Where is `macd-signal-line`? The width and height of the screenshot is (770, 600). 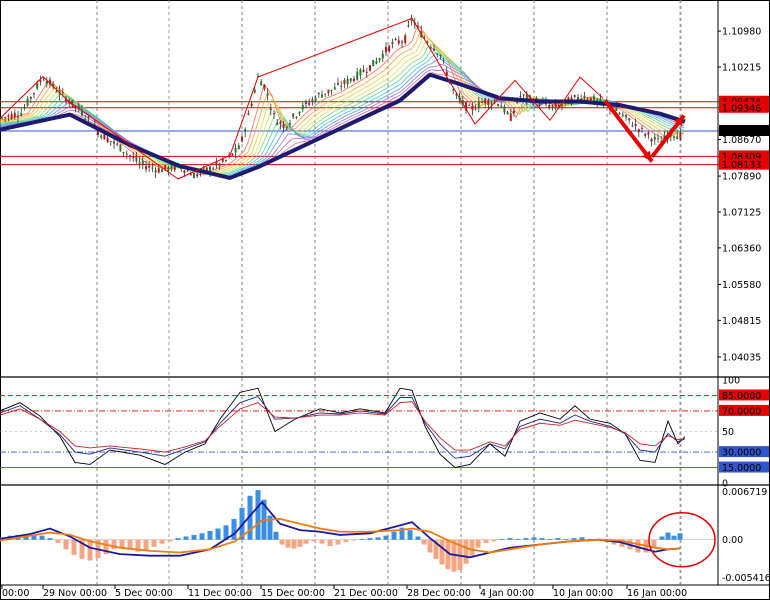 macd-signal-line is located at coordinates (340, 529).